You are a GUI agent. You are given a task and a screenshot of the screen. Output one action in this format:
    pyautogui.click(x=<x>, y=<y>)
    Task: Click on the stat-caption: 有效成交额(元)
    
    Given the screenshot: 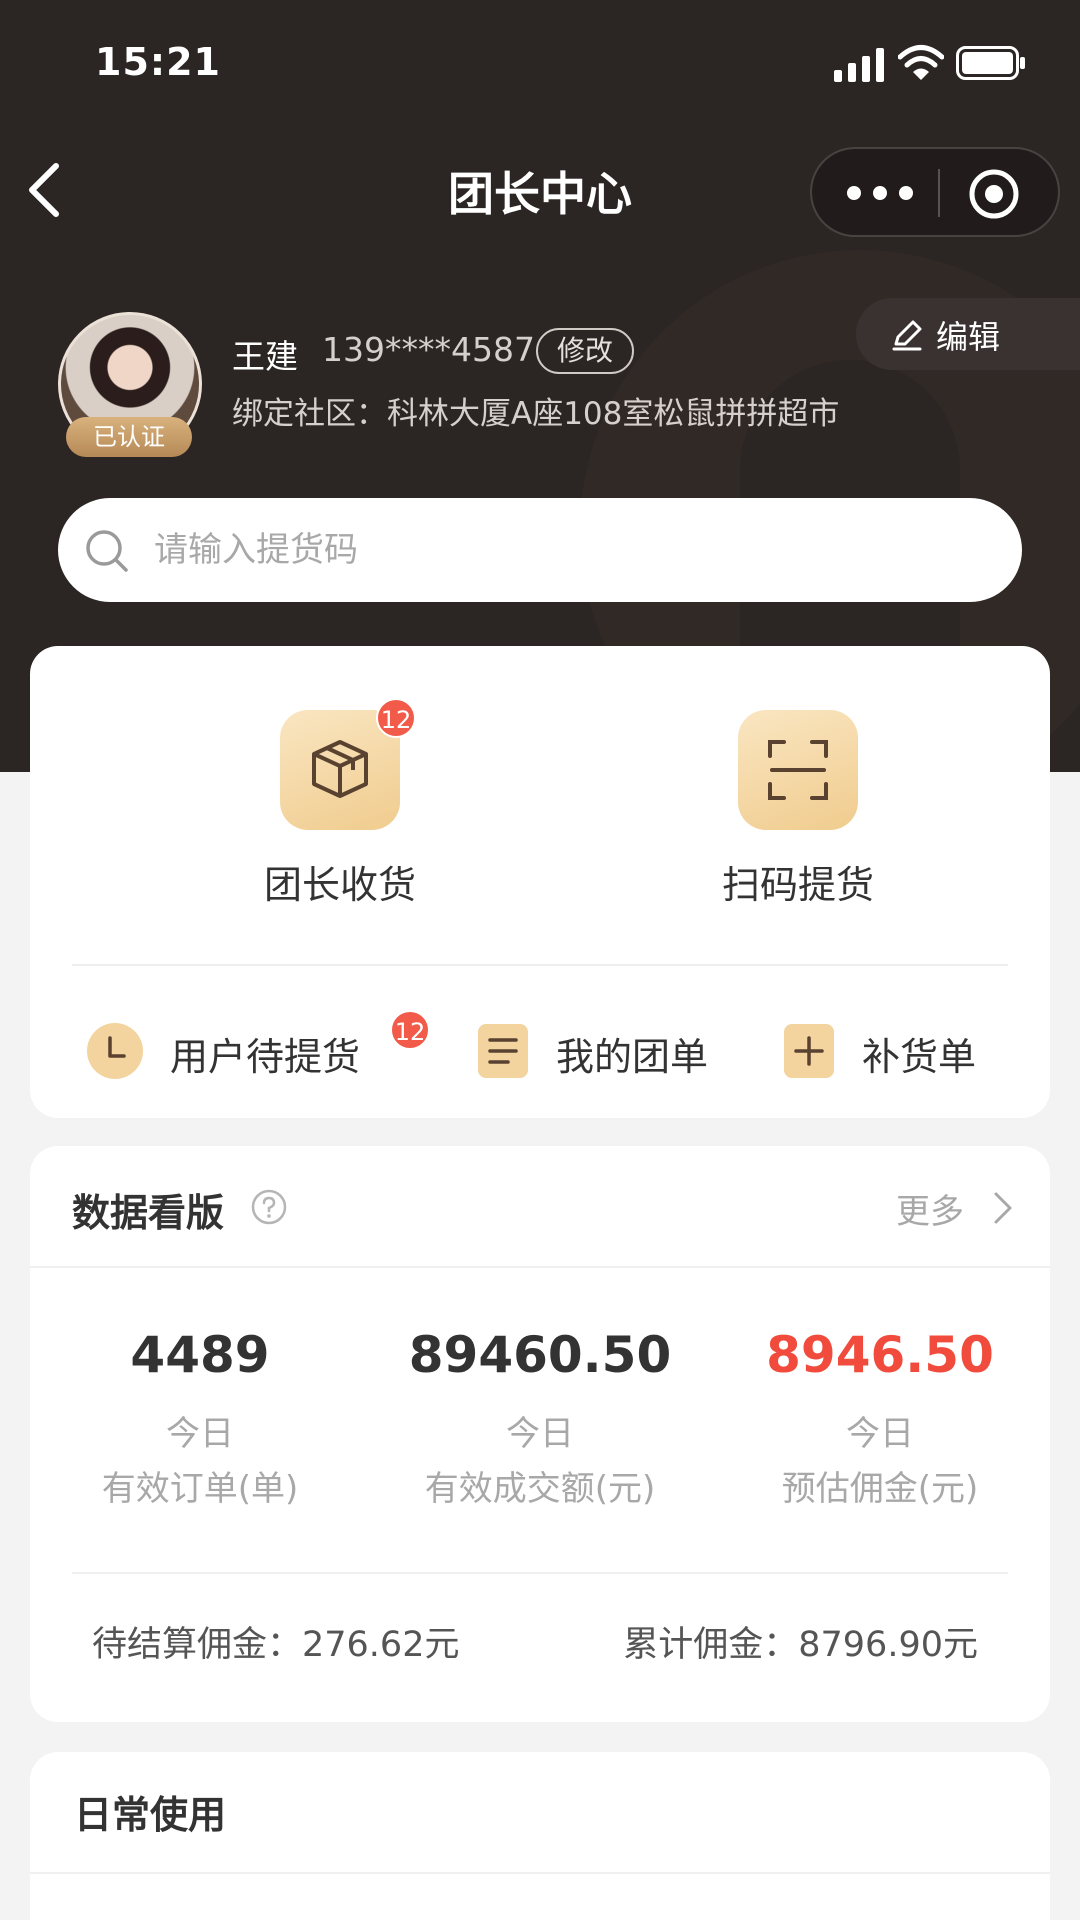 What is the action you would take?
    pyautogui.click(x=540, y=1489)
    